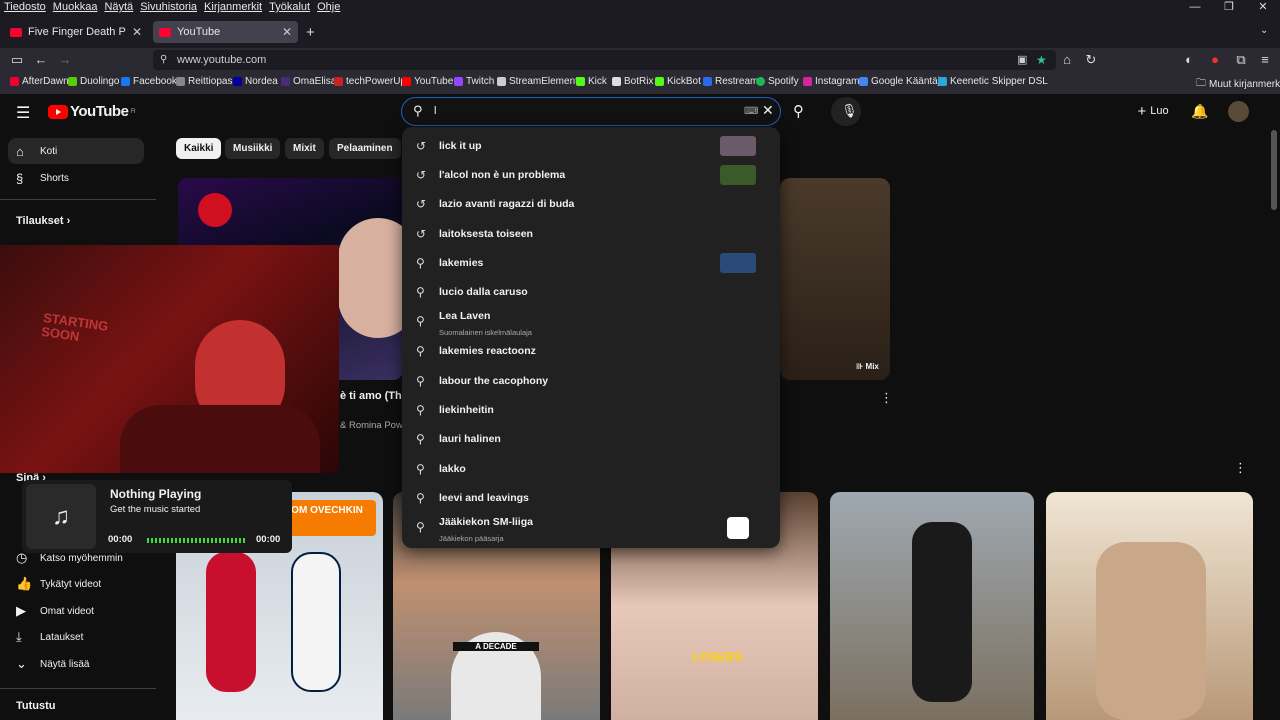 The height and width of the screenshot is (720, 1280). I want to click on app-menu-icon: ≡, so click(1265, 60).